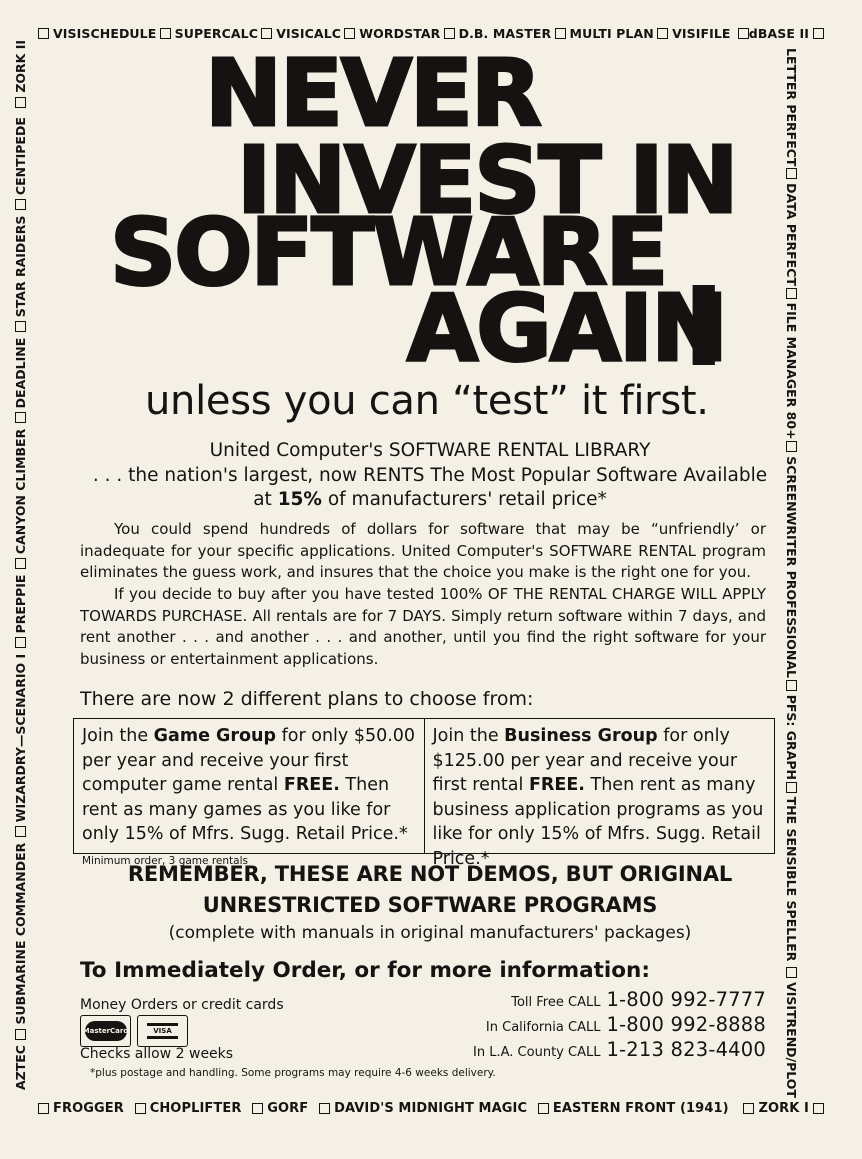 The height and width of the screenshot is (1159, 862). What do you see at coordinates (792, 1030) in the screenshot?
I see `border-item: VISITREND/PLOT` at bounding box center [792, 1030].